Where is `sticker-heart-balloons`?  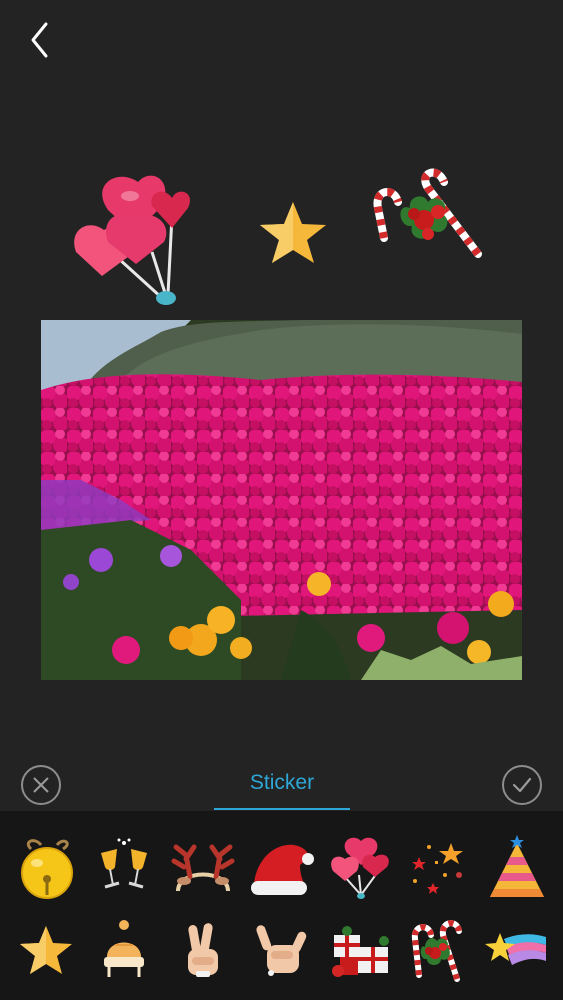
sticker-heart-balloons is located at coordinates (360, 868).